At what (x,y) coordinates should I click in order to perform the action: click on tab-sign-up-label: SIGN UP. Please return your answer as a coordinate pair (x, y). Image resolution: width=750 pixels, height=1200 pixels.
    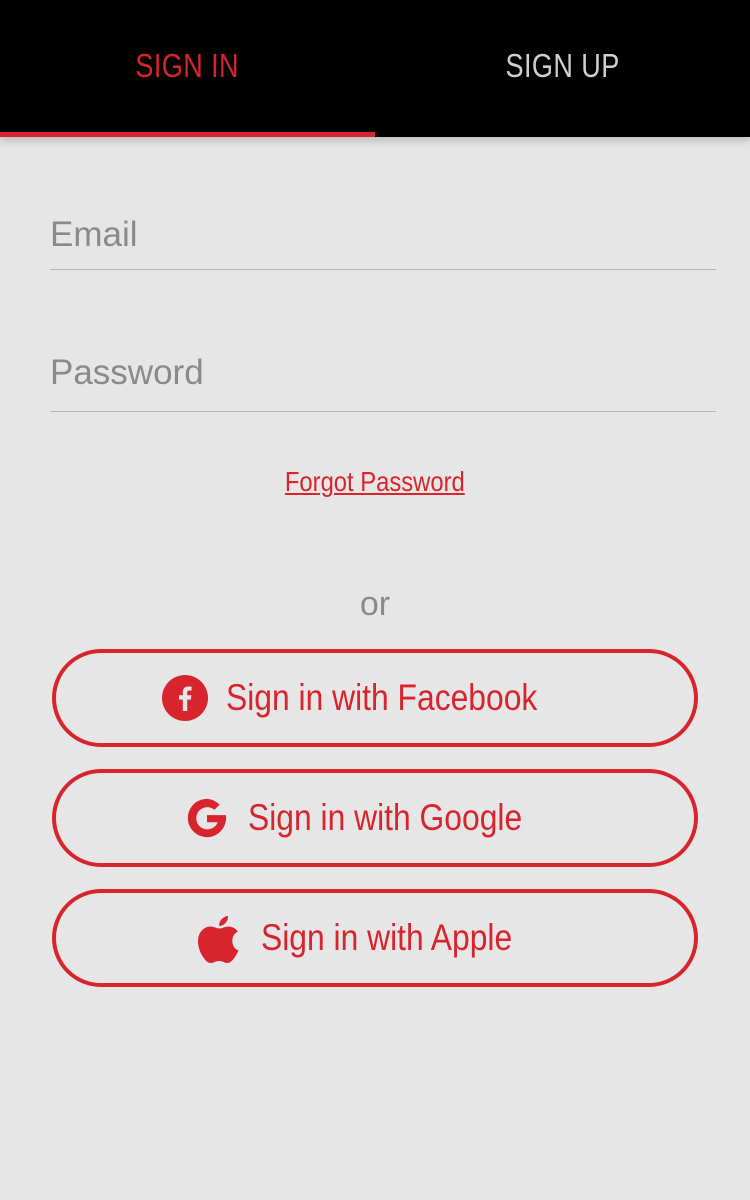
    Looking at the image, I should click on (562, 65).